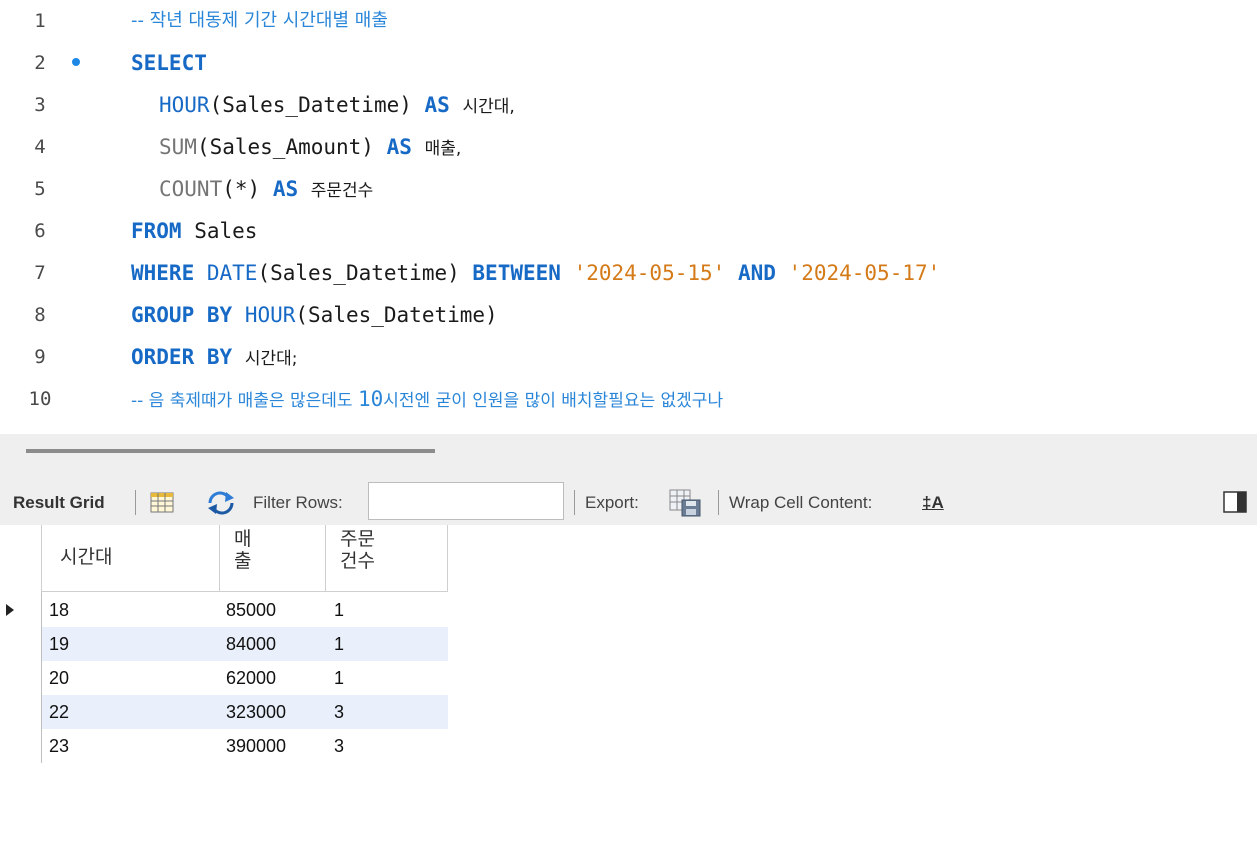 This screenshot has width=1257, height=845. I want to click on code-text: GROUP BY HOUR(Sales_Datetime), so click(314, 315).